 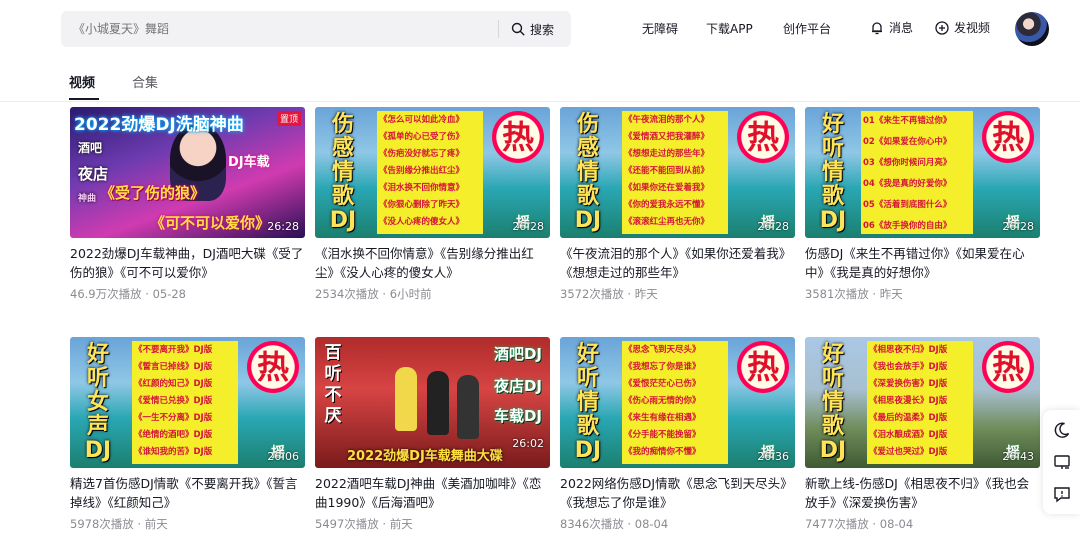 I want to click on video-meta: 3572次播放 · 昨天, so click(x=677, y=294).